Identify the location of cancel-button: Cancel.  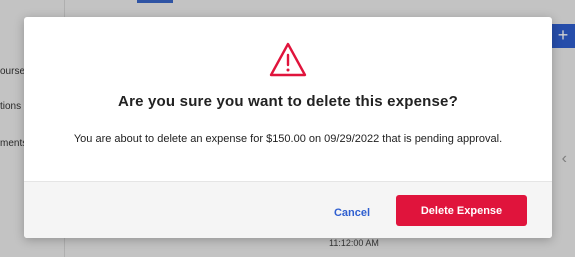
(352, 213).